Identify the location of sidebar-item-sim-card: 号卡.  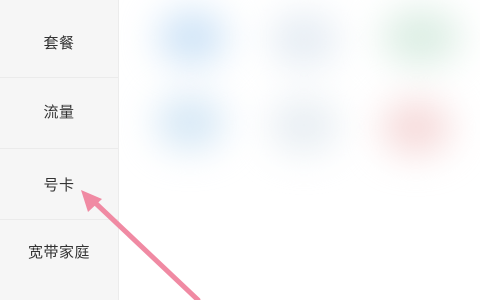
(59, 184).